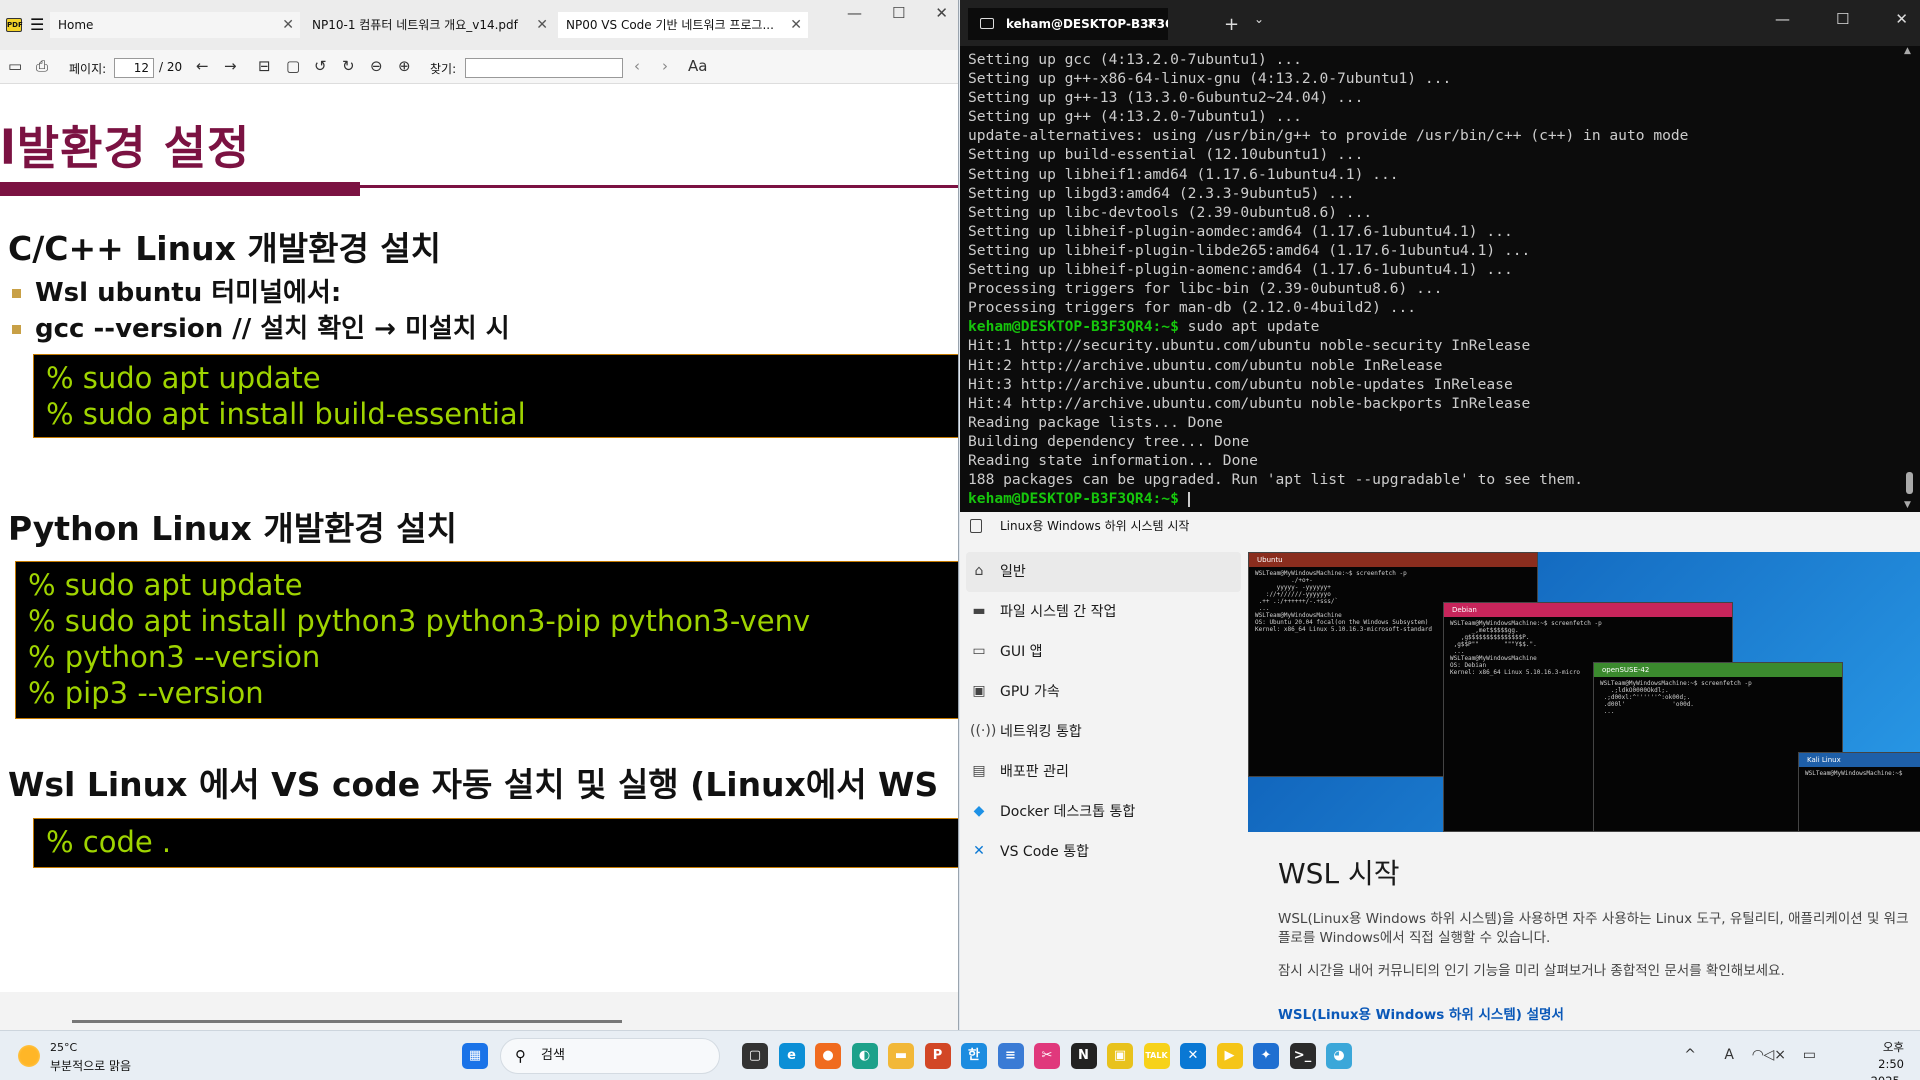 The height and width of the screenshot is (1080, 1920). I want to click on ime-indicator: A, so click(1729, 1055).